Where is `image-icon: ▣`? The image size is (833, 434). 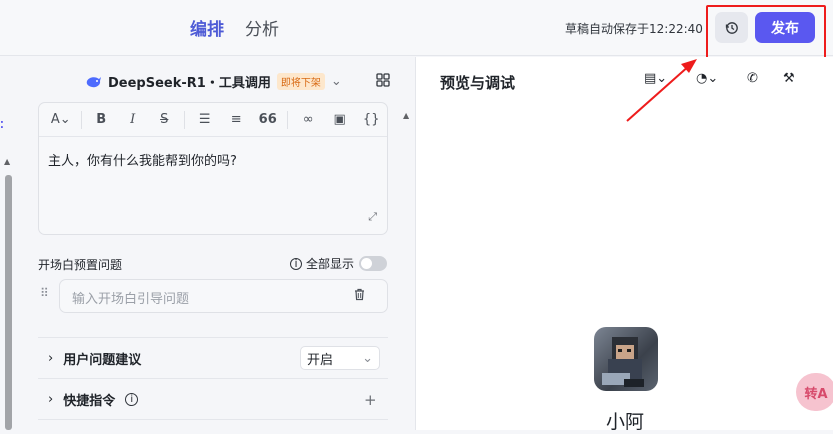 image-icon: ▣ is located at coordinates (340, 119).